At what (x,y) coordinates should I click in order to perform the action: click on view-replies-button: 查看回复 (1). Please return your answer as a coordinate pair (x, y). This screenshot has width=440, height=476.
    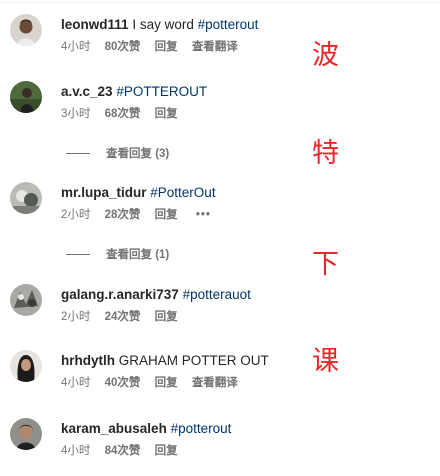
    Looking at the image, I should click on (117, 255).